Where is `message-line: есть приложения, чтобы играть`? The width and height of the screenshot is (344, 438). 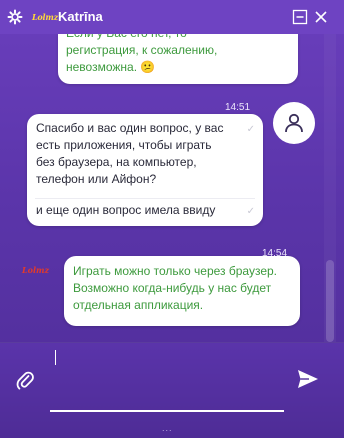 message-line: есть приложения, чтобы играть is located at coordinates (124, 145).